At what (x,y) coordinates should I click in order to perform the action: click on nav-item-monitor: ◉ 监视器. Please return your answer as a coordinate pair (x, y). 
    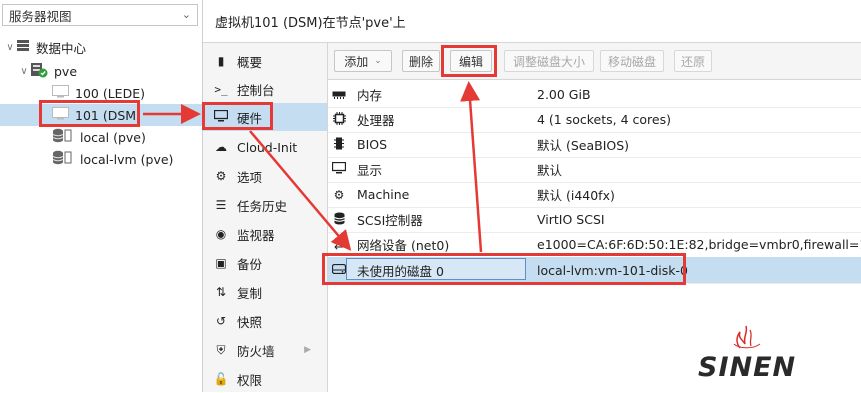
    Looking at the image, I should click on (265, 234).